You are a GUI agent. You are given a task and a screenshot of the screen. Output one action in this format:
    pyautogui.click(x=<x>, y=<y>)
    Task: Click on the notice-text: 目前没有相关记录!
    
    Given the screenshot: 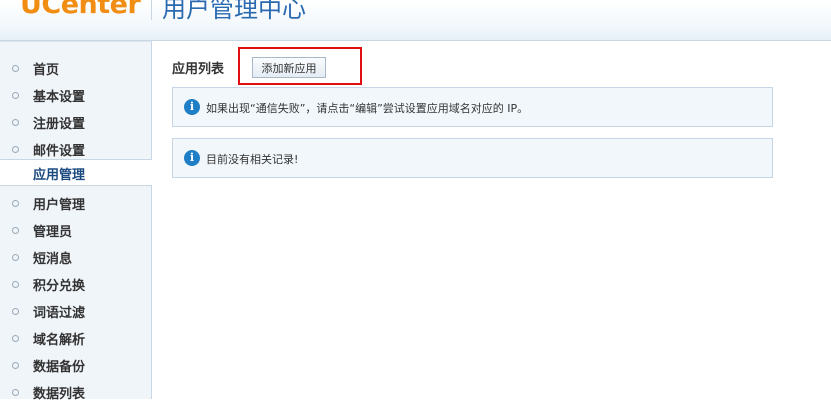 What is the action you would take?
    pyautogui.click(x=252, y=159)
    